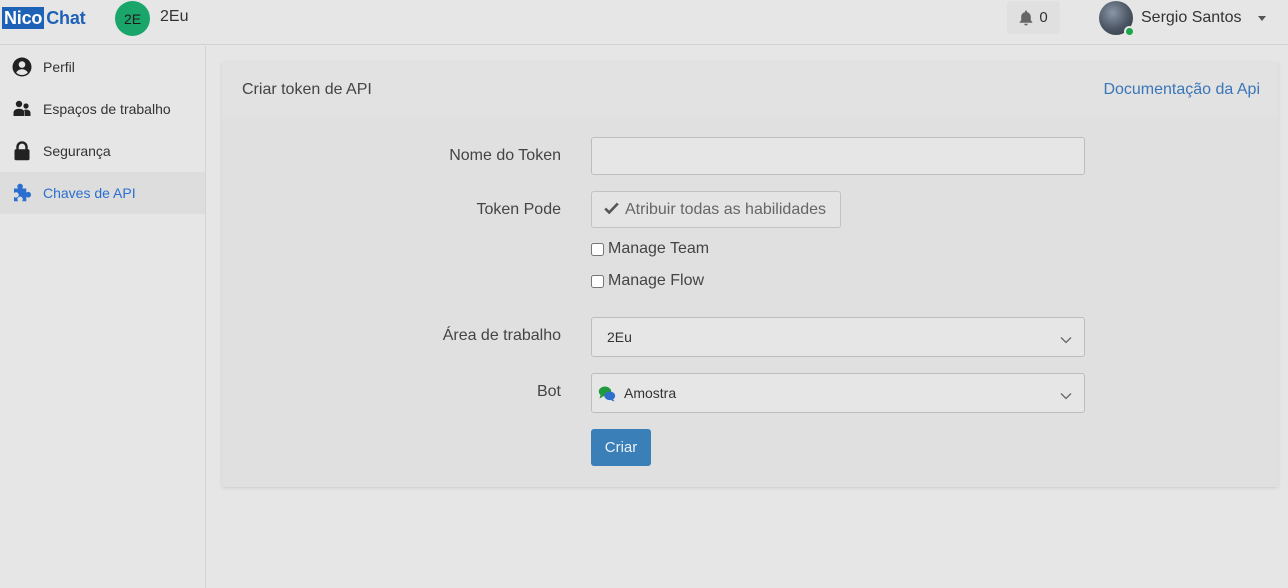 This screenshot has height=588, width=1288. I want to click on ability-manage-team: Manage Team, so click(650, 249).